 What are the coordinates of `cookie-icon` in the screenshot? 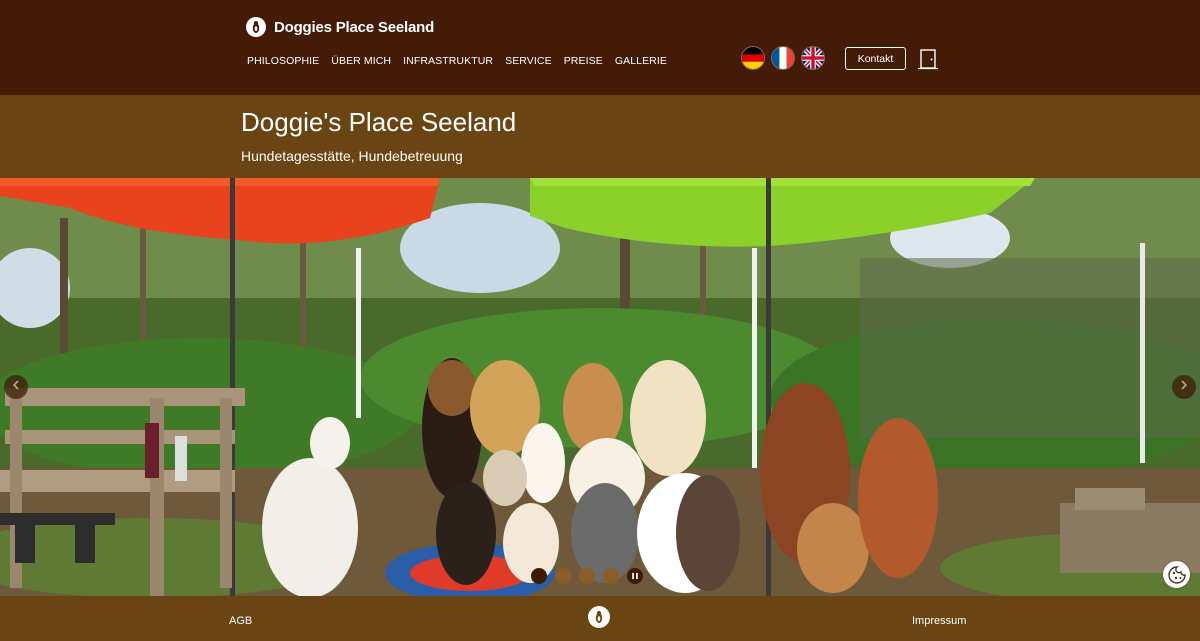 It's located at (1176, 574).